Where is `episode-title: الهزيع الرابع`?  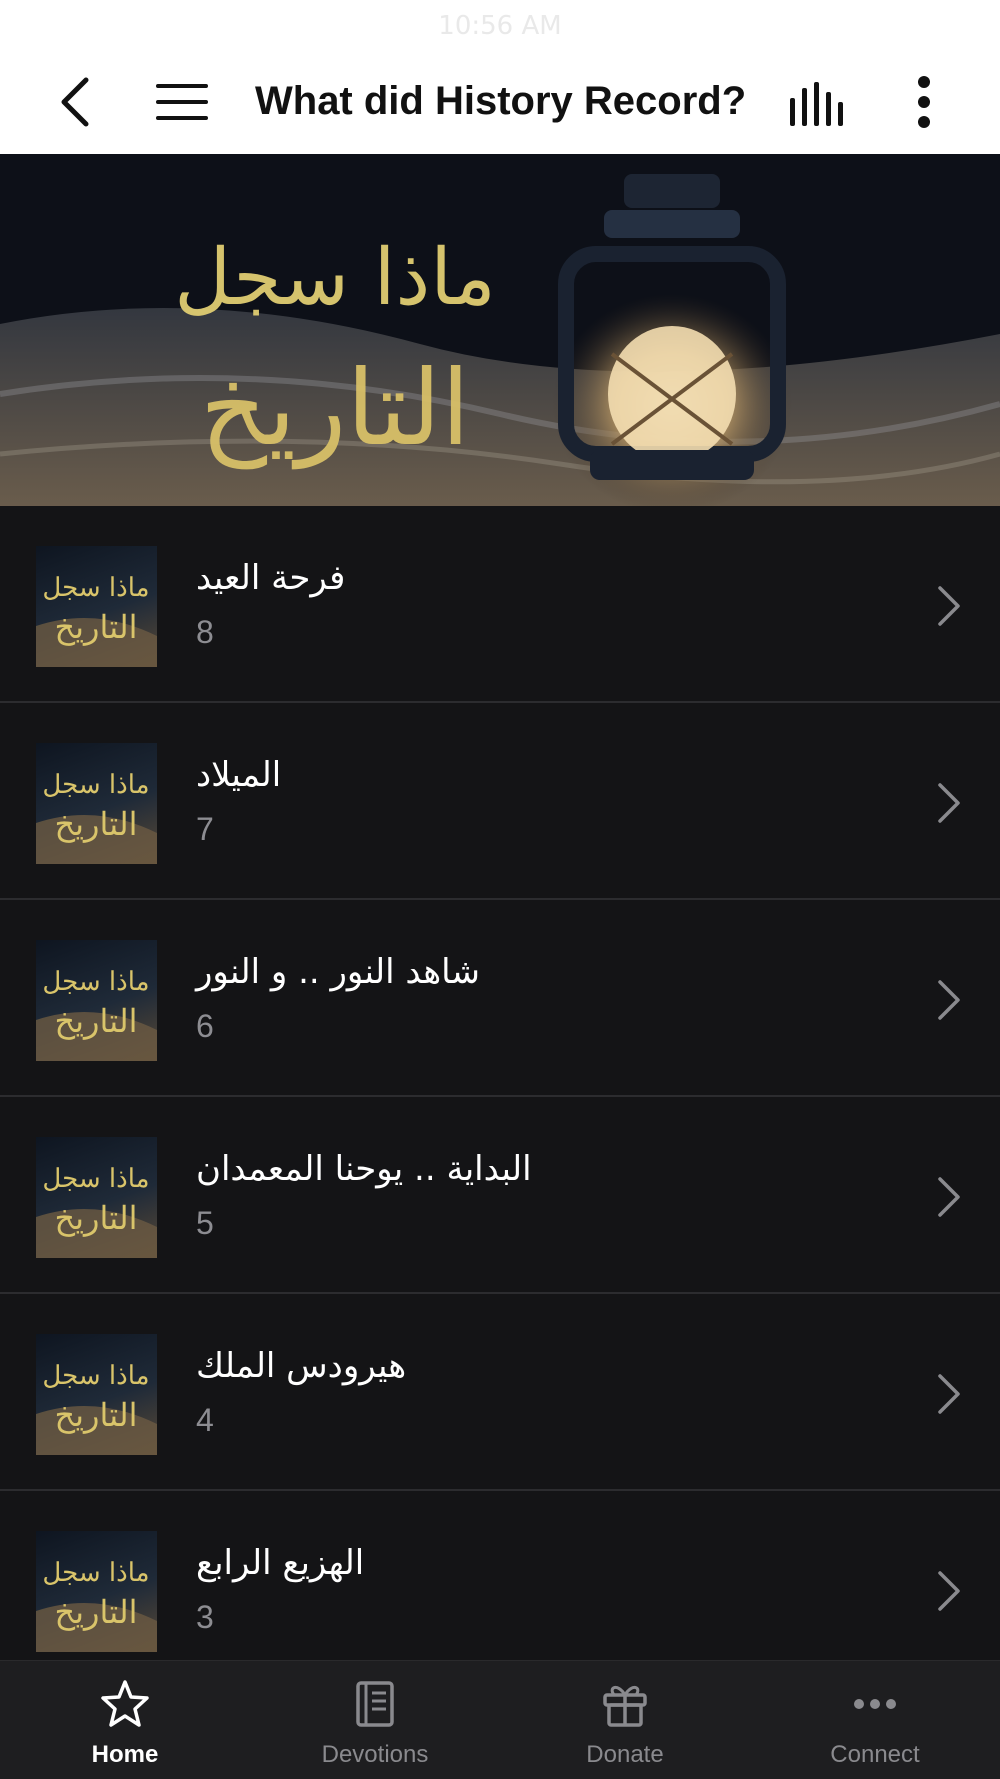 episode-title: الهزيع الرابع is located at coordinates (280, 1563).